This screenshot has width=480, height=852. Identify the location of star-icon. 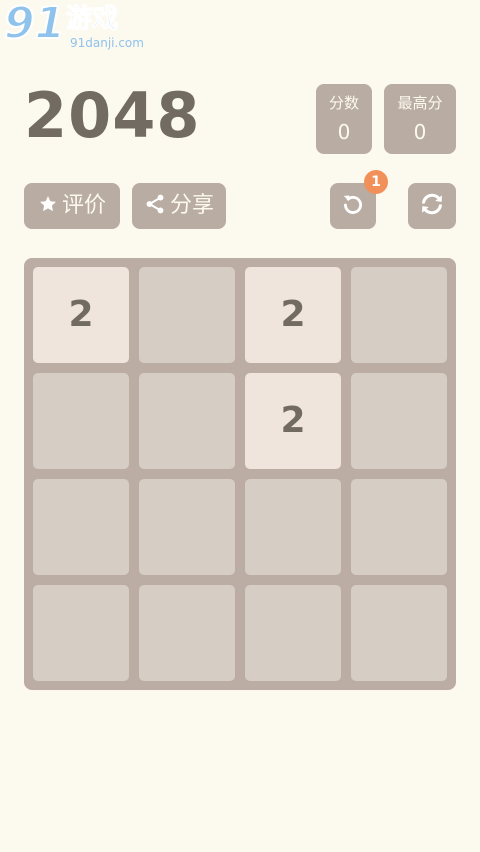
(48, 206).